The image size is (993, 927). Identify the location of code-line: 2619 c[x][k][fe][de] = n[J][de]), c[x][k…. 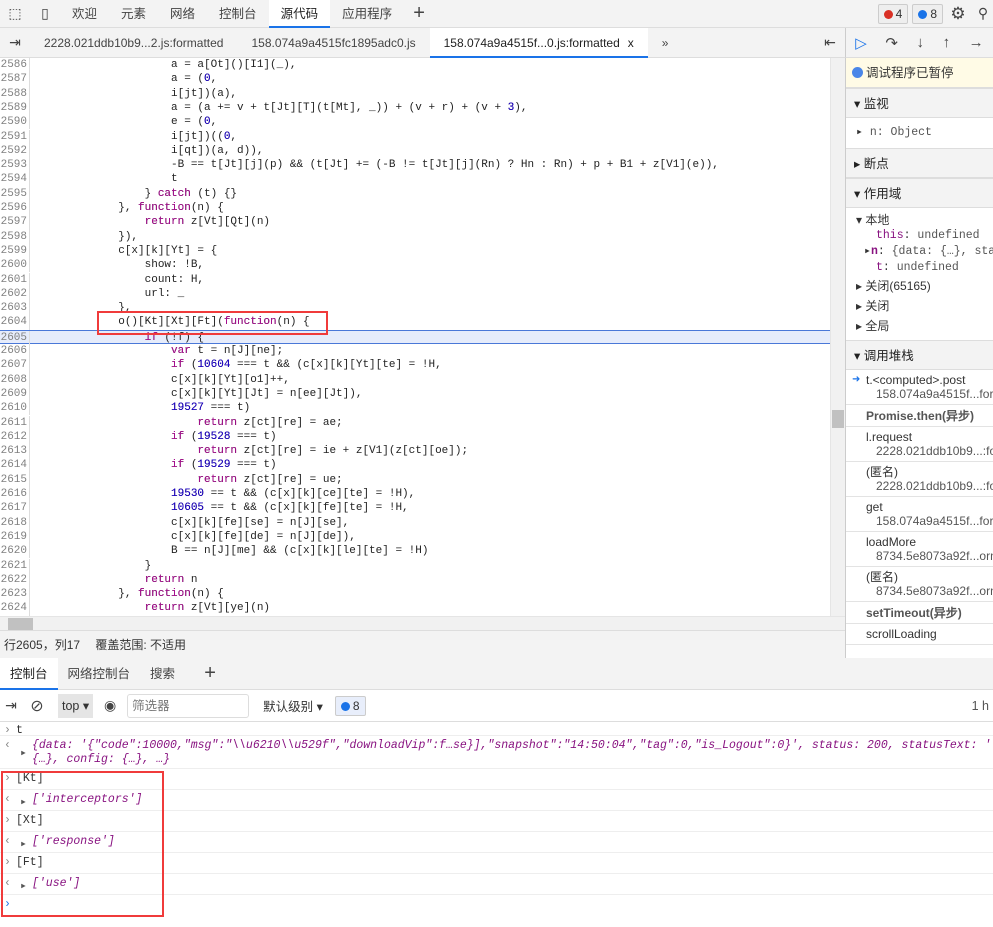
(415, 537).